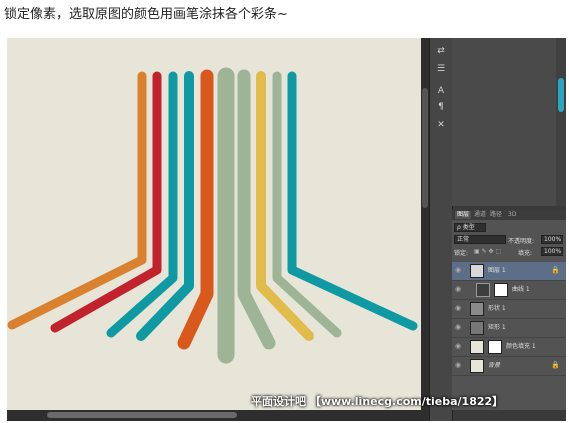  I want to click on panel-scrollbar, so click(561, 122).